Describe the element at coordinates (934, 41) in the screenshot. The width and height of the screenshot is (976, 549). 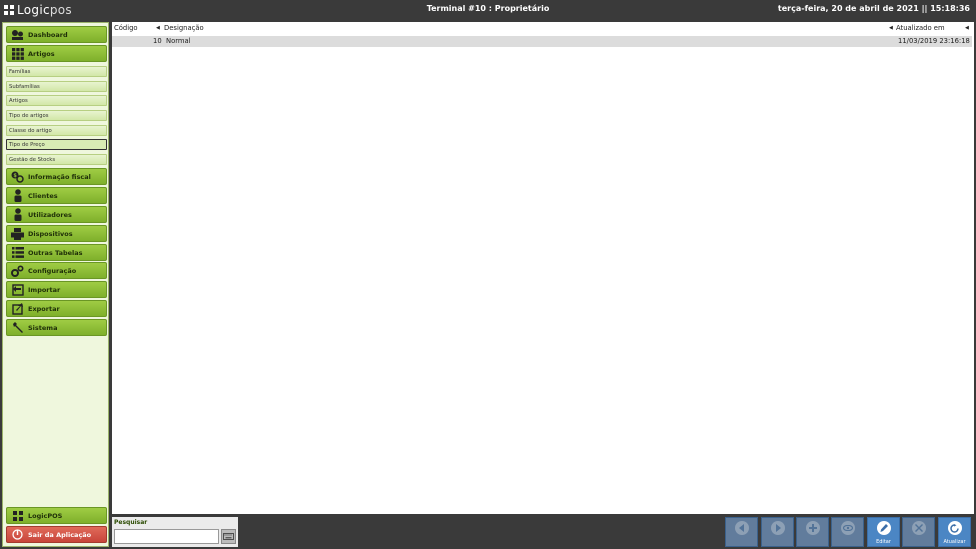
I see `cell-atualizado-em: 11/03/2019 23:16:18` at that location.